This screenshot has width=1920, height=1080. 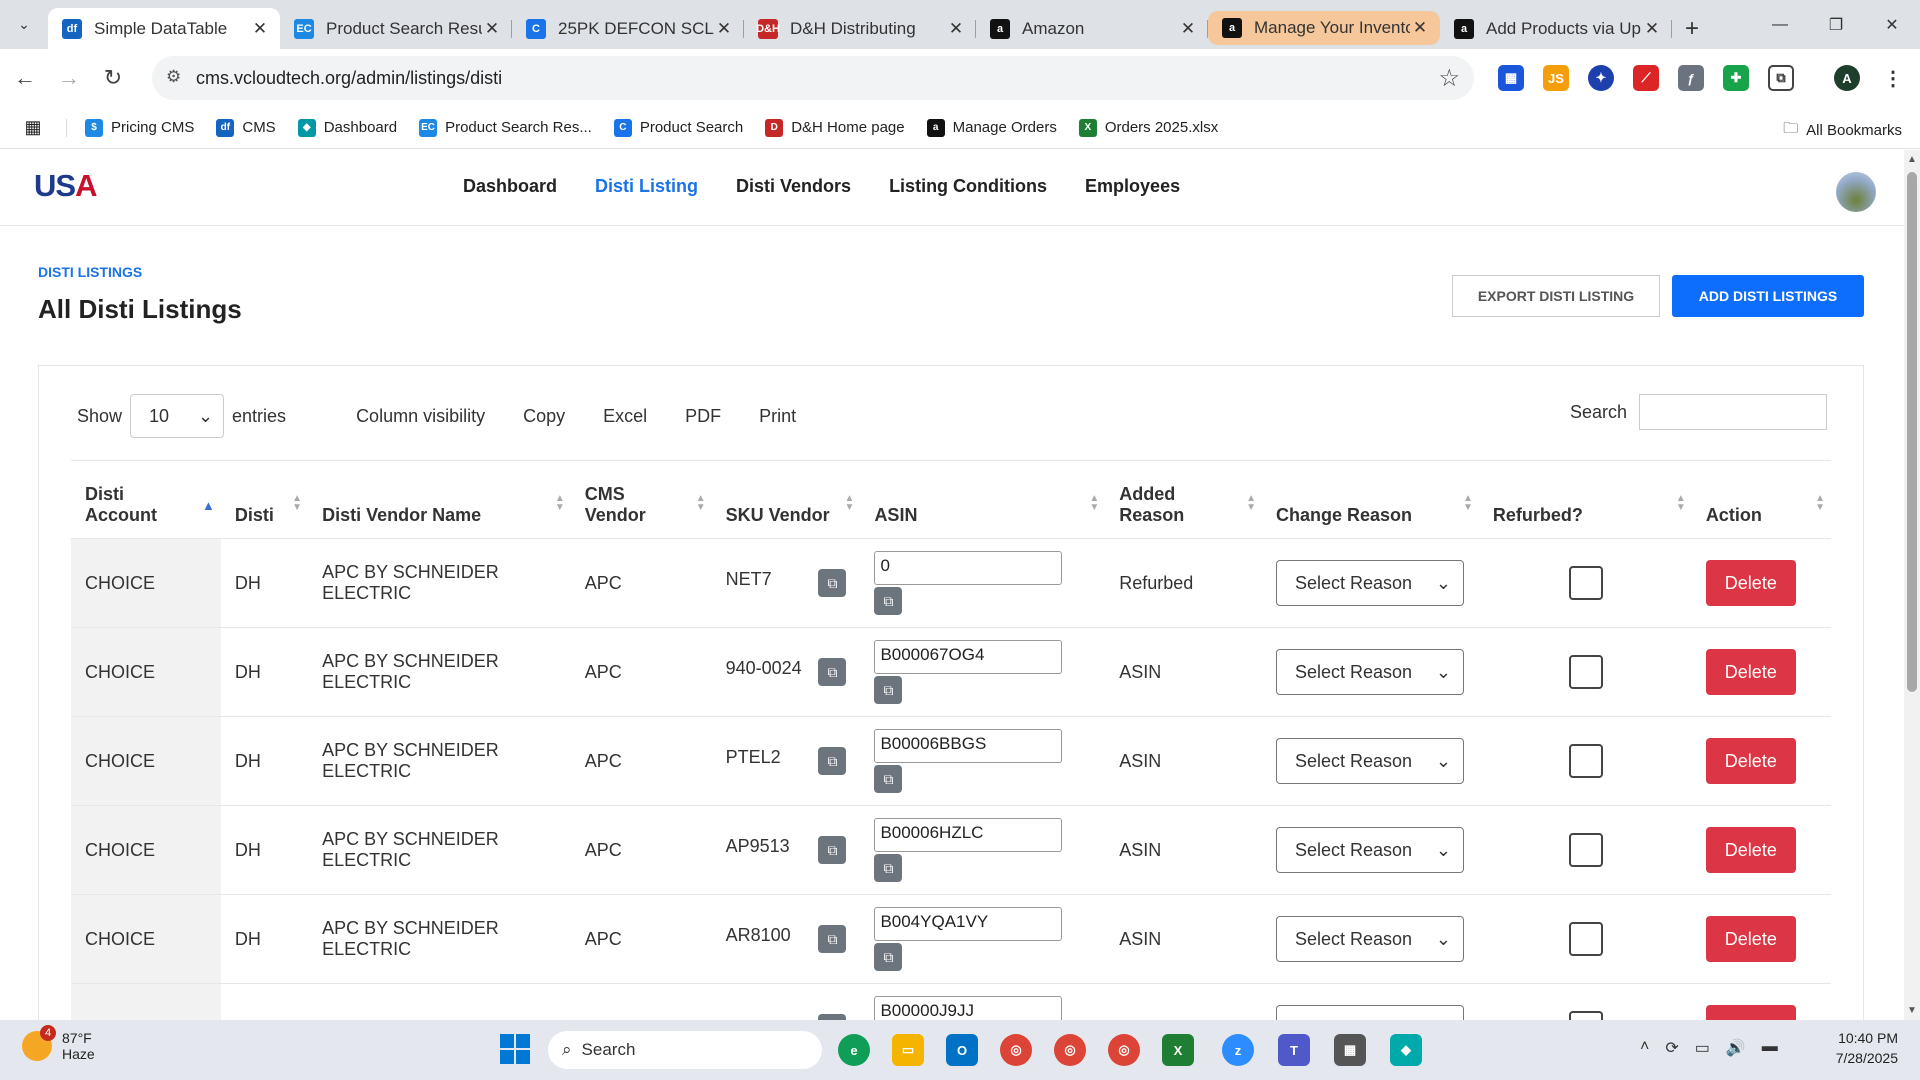 I want to click on nav-item-listing-conditions: Listing Conditions, so click(x=968, y=186).